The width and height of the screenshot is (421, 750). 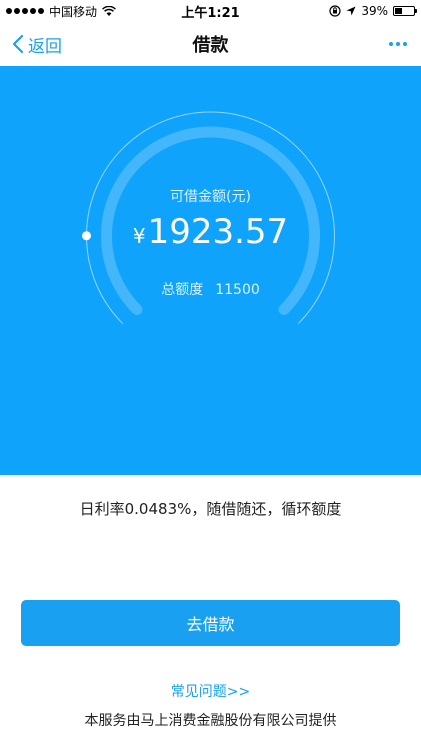 What do you see at coordinates (405, 11) in the screenshot?
I see `battery-icon` at bounding box center [405, 11].